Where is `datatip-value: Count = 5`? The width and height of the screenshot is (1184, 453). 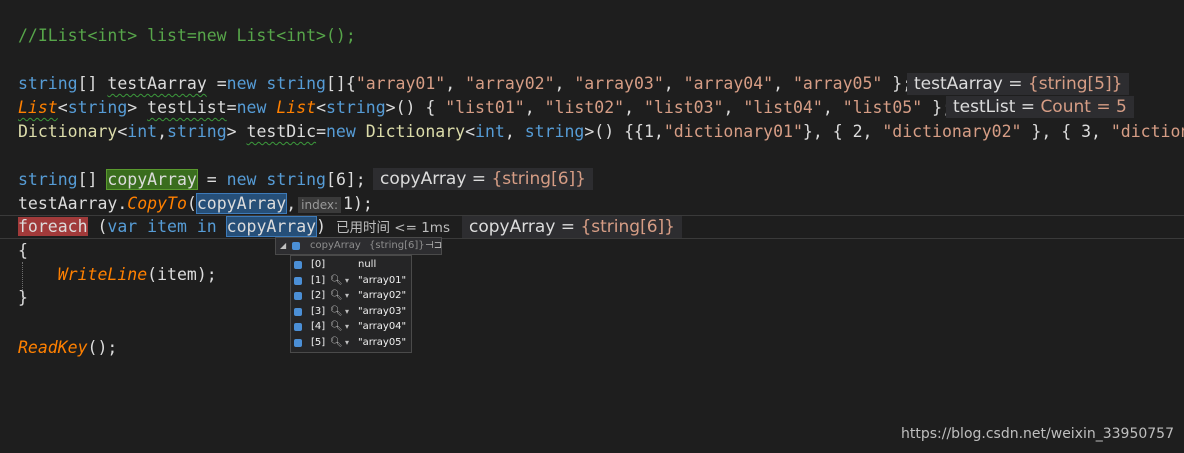 datatip-value: Count = 5 is located at coordinates (1083, 107).